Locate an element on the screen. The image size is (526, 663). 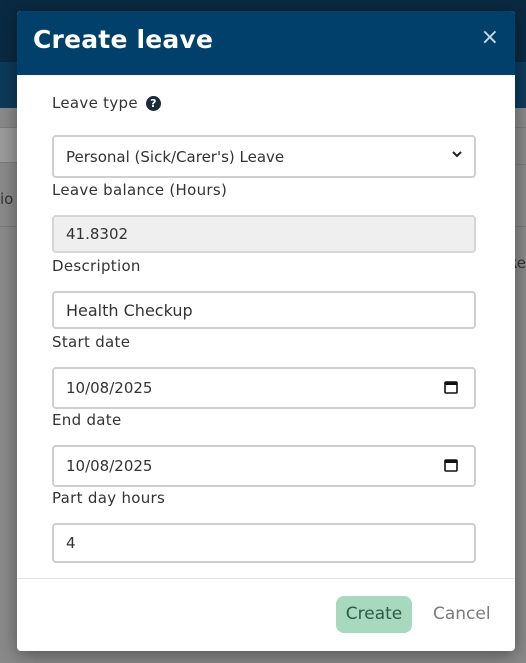
modal-title: Create leave is located at coordinates (123, 39).